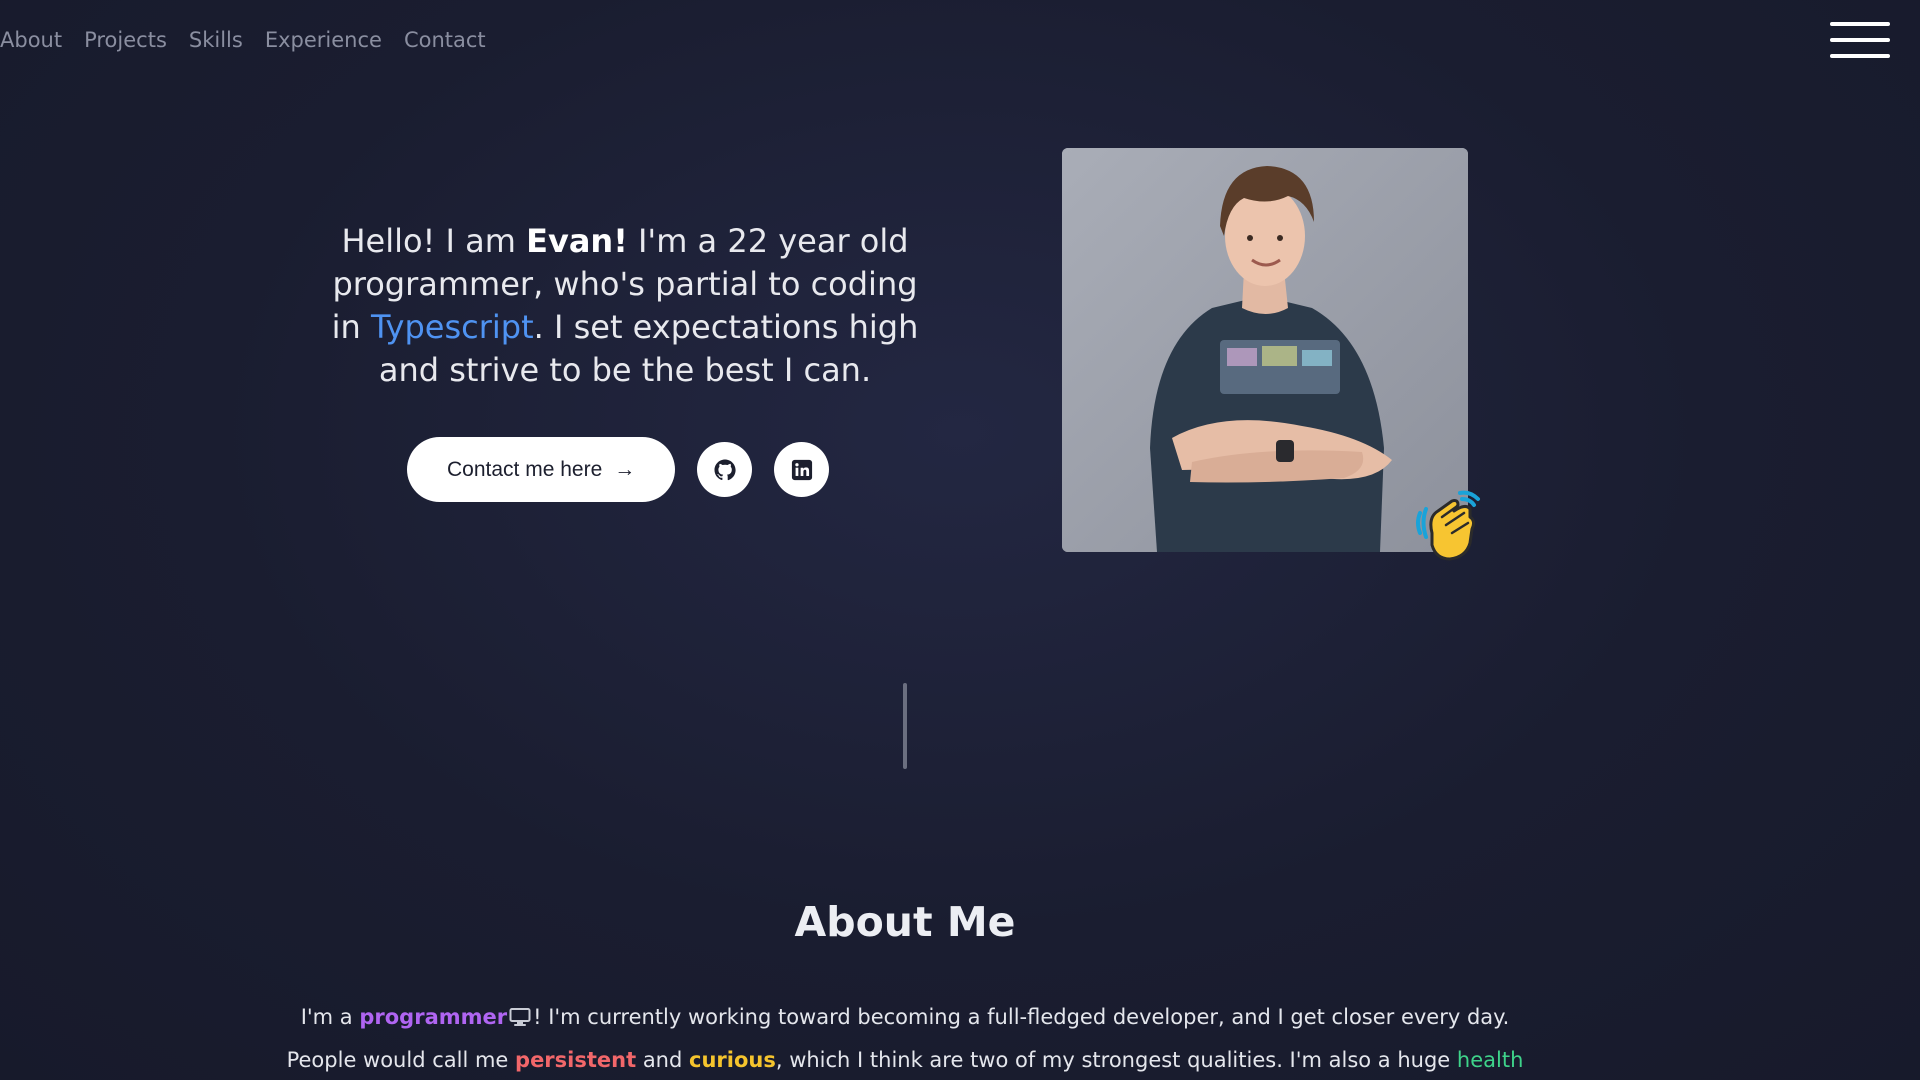 The width and height of the screenshot is (1920, 1080). I want to click on about-p2-and: and, so click(662, 1060).